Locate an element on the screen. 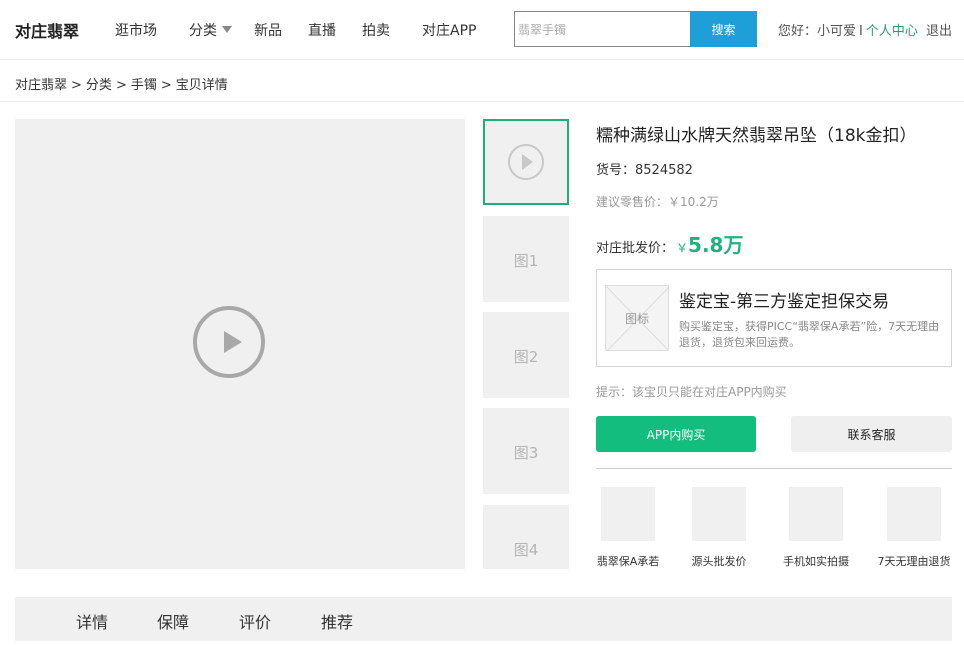  logout-link: 退出 is located at coordinates (939, 29).